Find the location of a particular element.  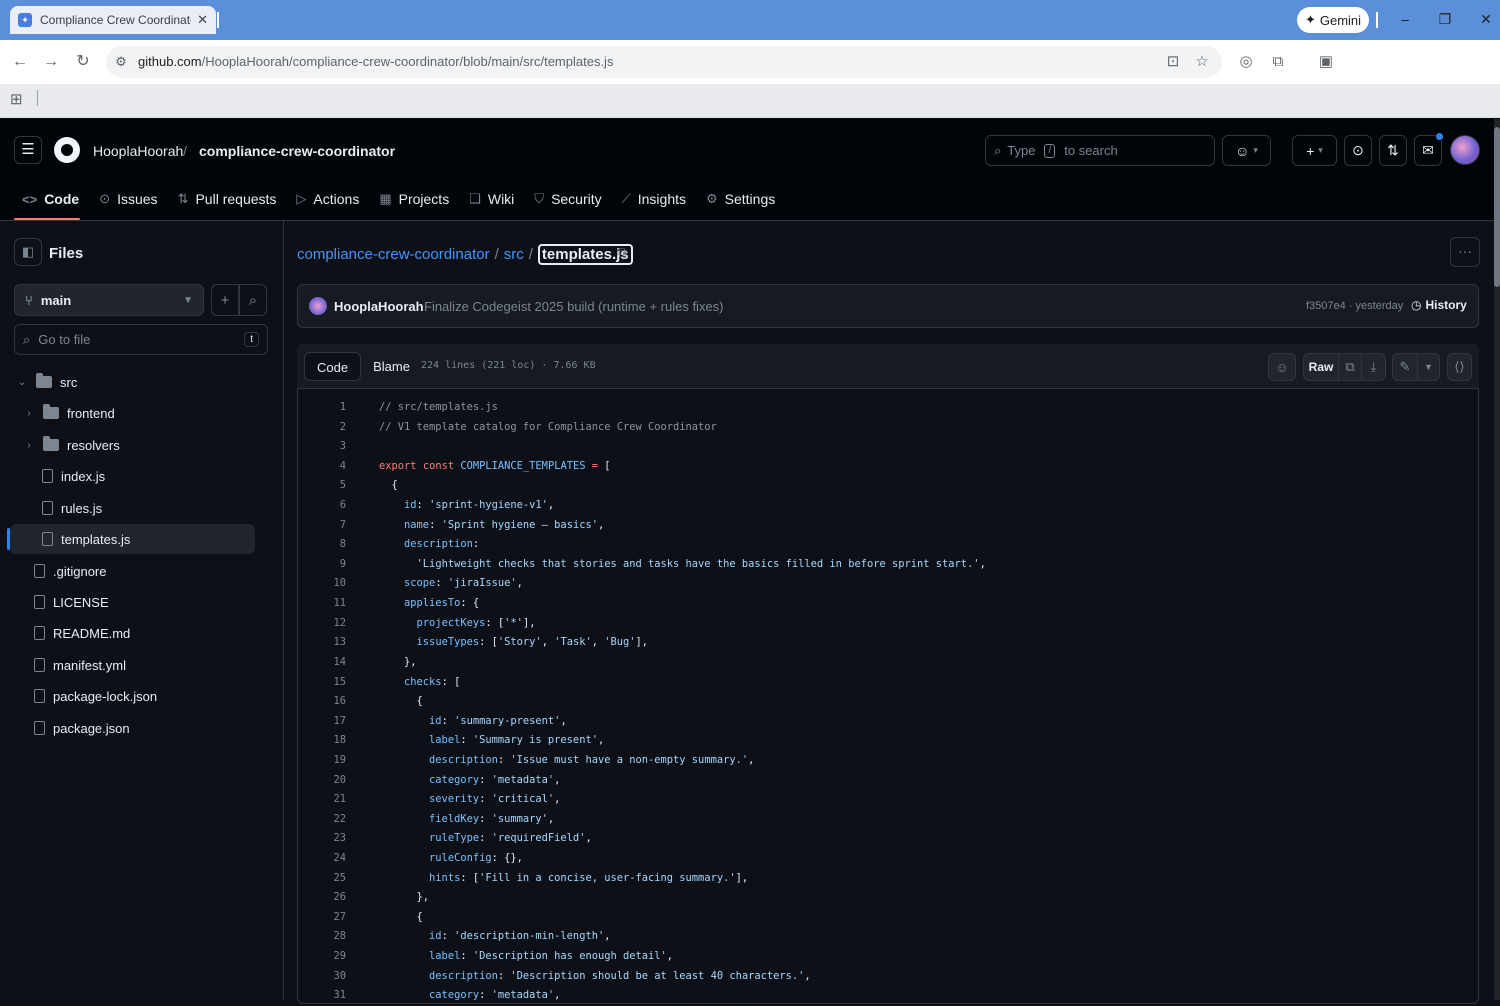

commit-author-avatar is located at coordinates (318, 306).